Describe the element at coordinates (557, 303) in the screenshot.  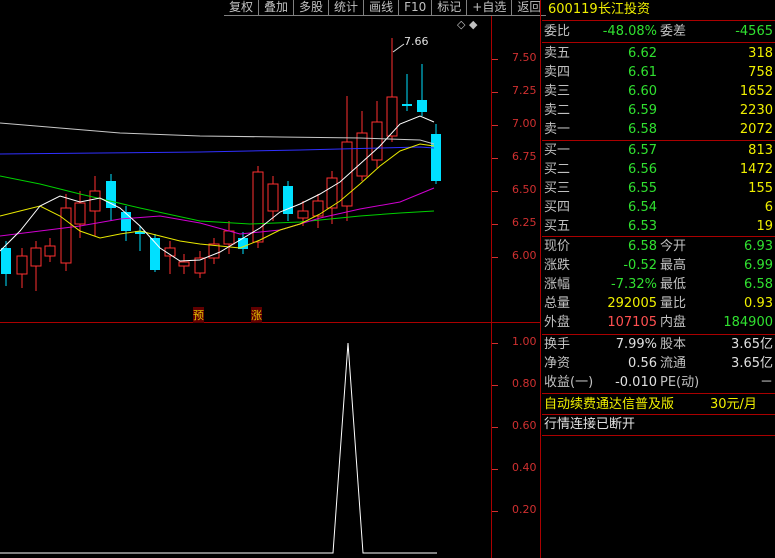
I see `quote-label: 总量` at that location.